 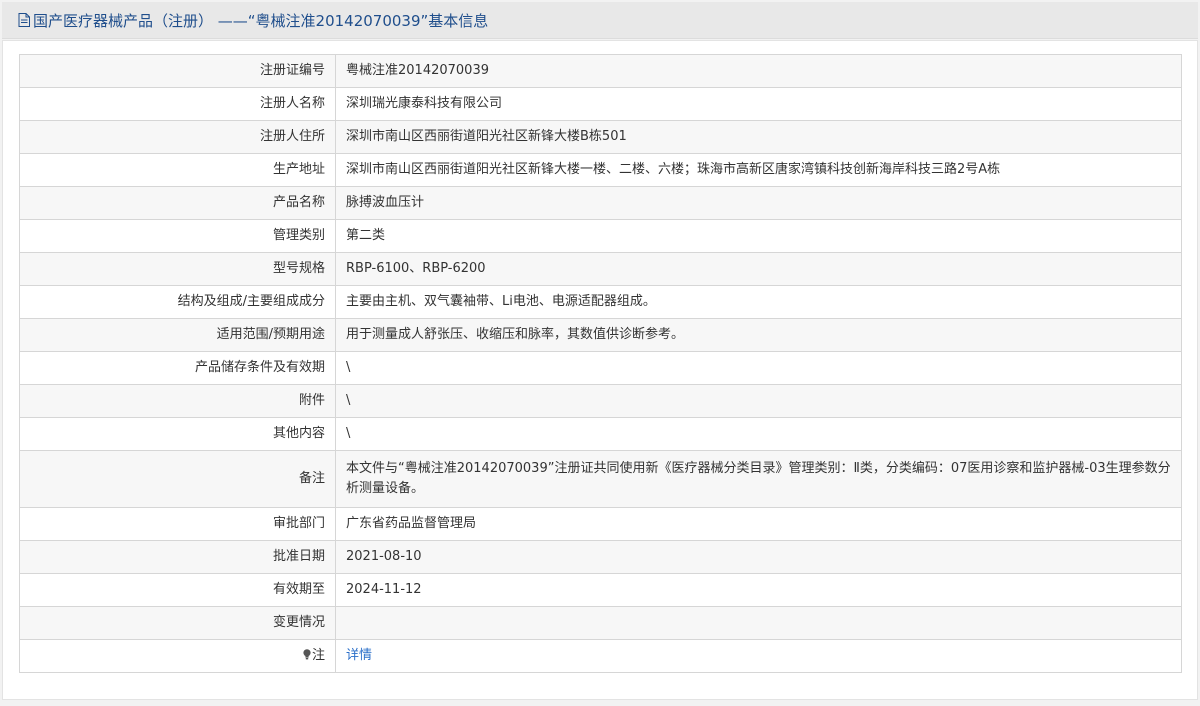 What do you see at coordinates (177, 335) in the screenshot?
I see `row-label: 适用范围/预期用途` at bounding box center [177, 335].